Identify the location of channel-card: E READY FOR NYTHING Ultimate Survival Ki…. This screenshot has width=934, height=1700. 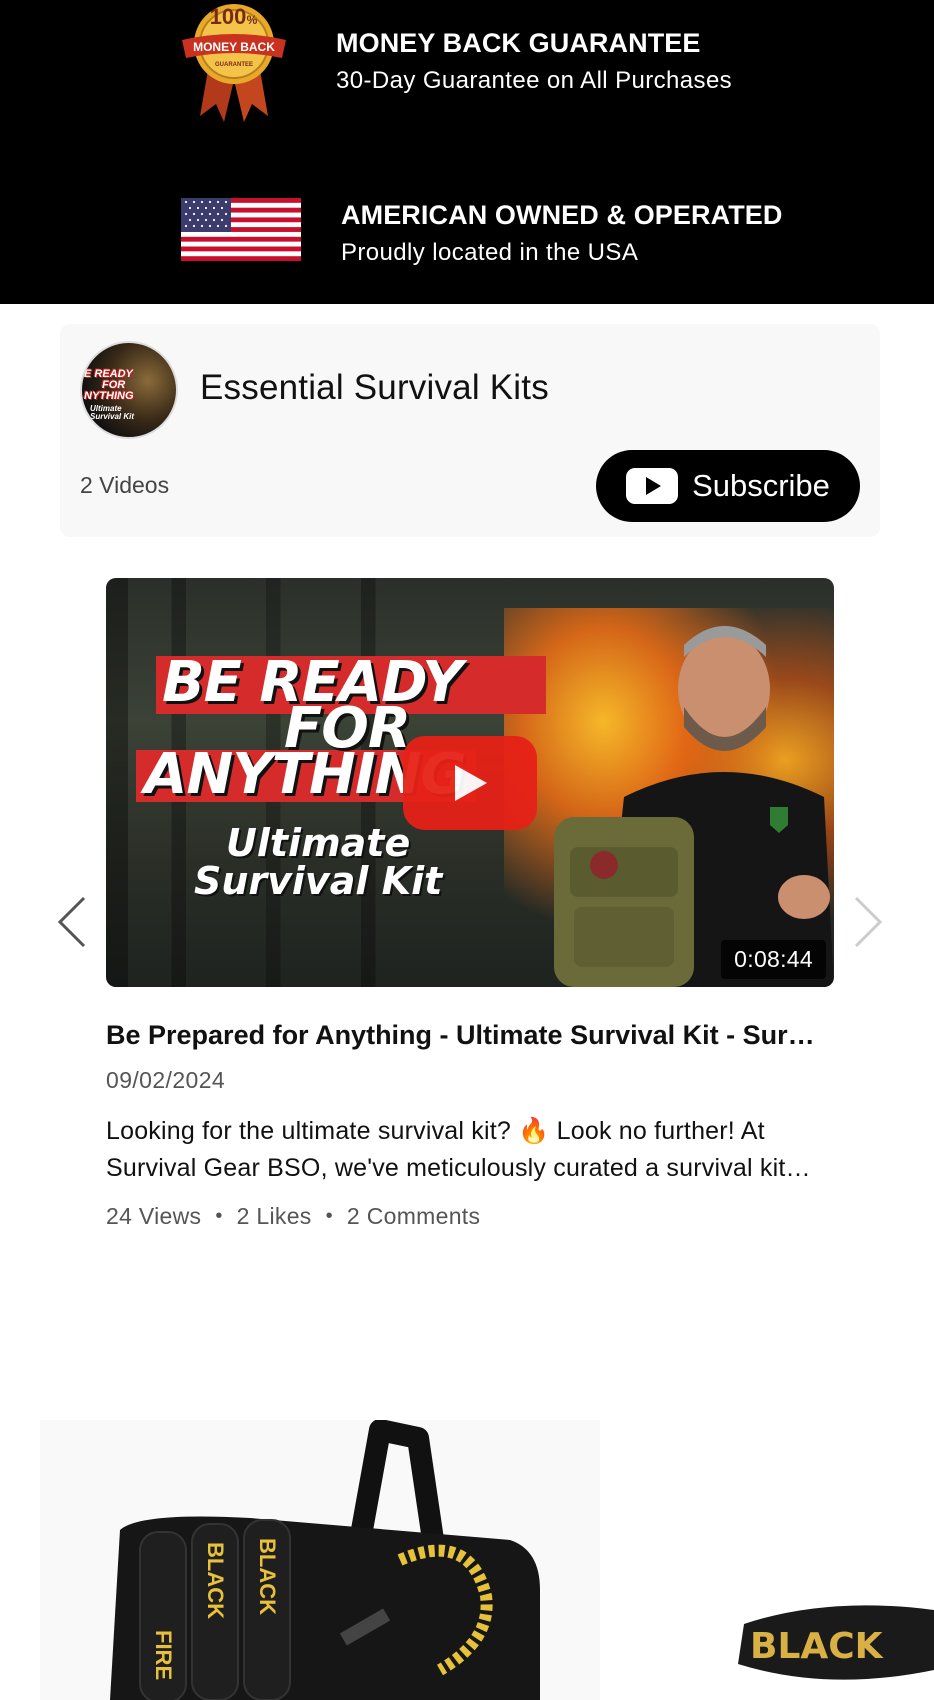
(470, 430).